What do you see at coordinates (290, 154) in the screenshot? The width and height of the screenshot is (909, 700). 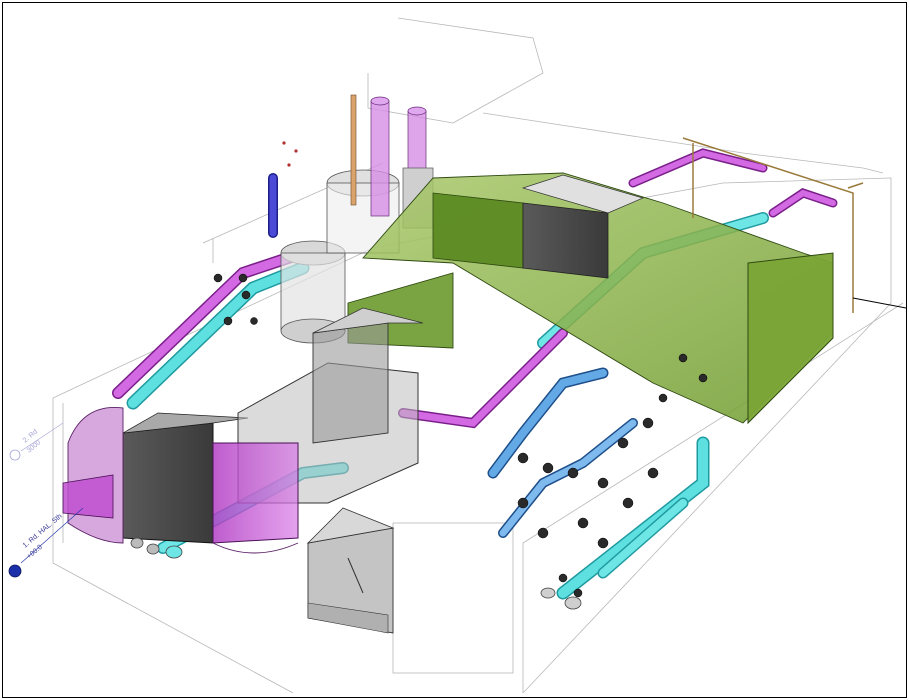 I see `section-marker-icon` at bounding box center [290, 154].